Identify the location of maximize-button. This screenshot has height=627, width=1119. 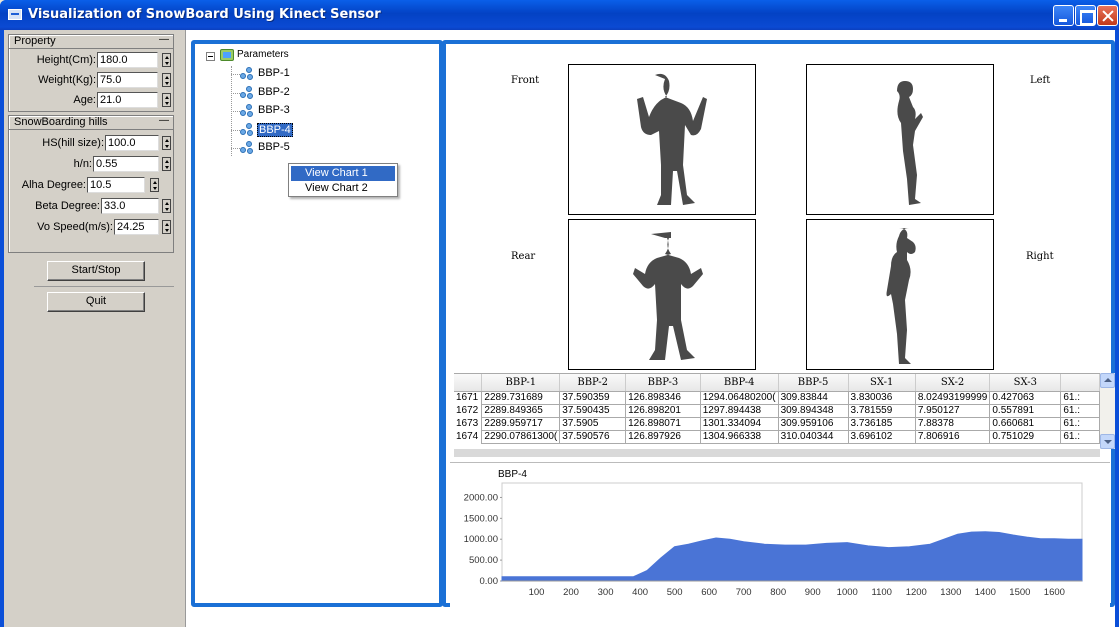
(1085, 15).